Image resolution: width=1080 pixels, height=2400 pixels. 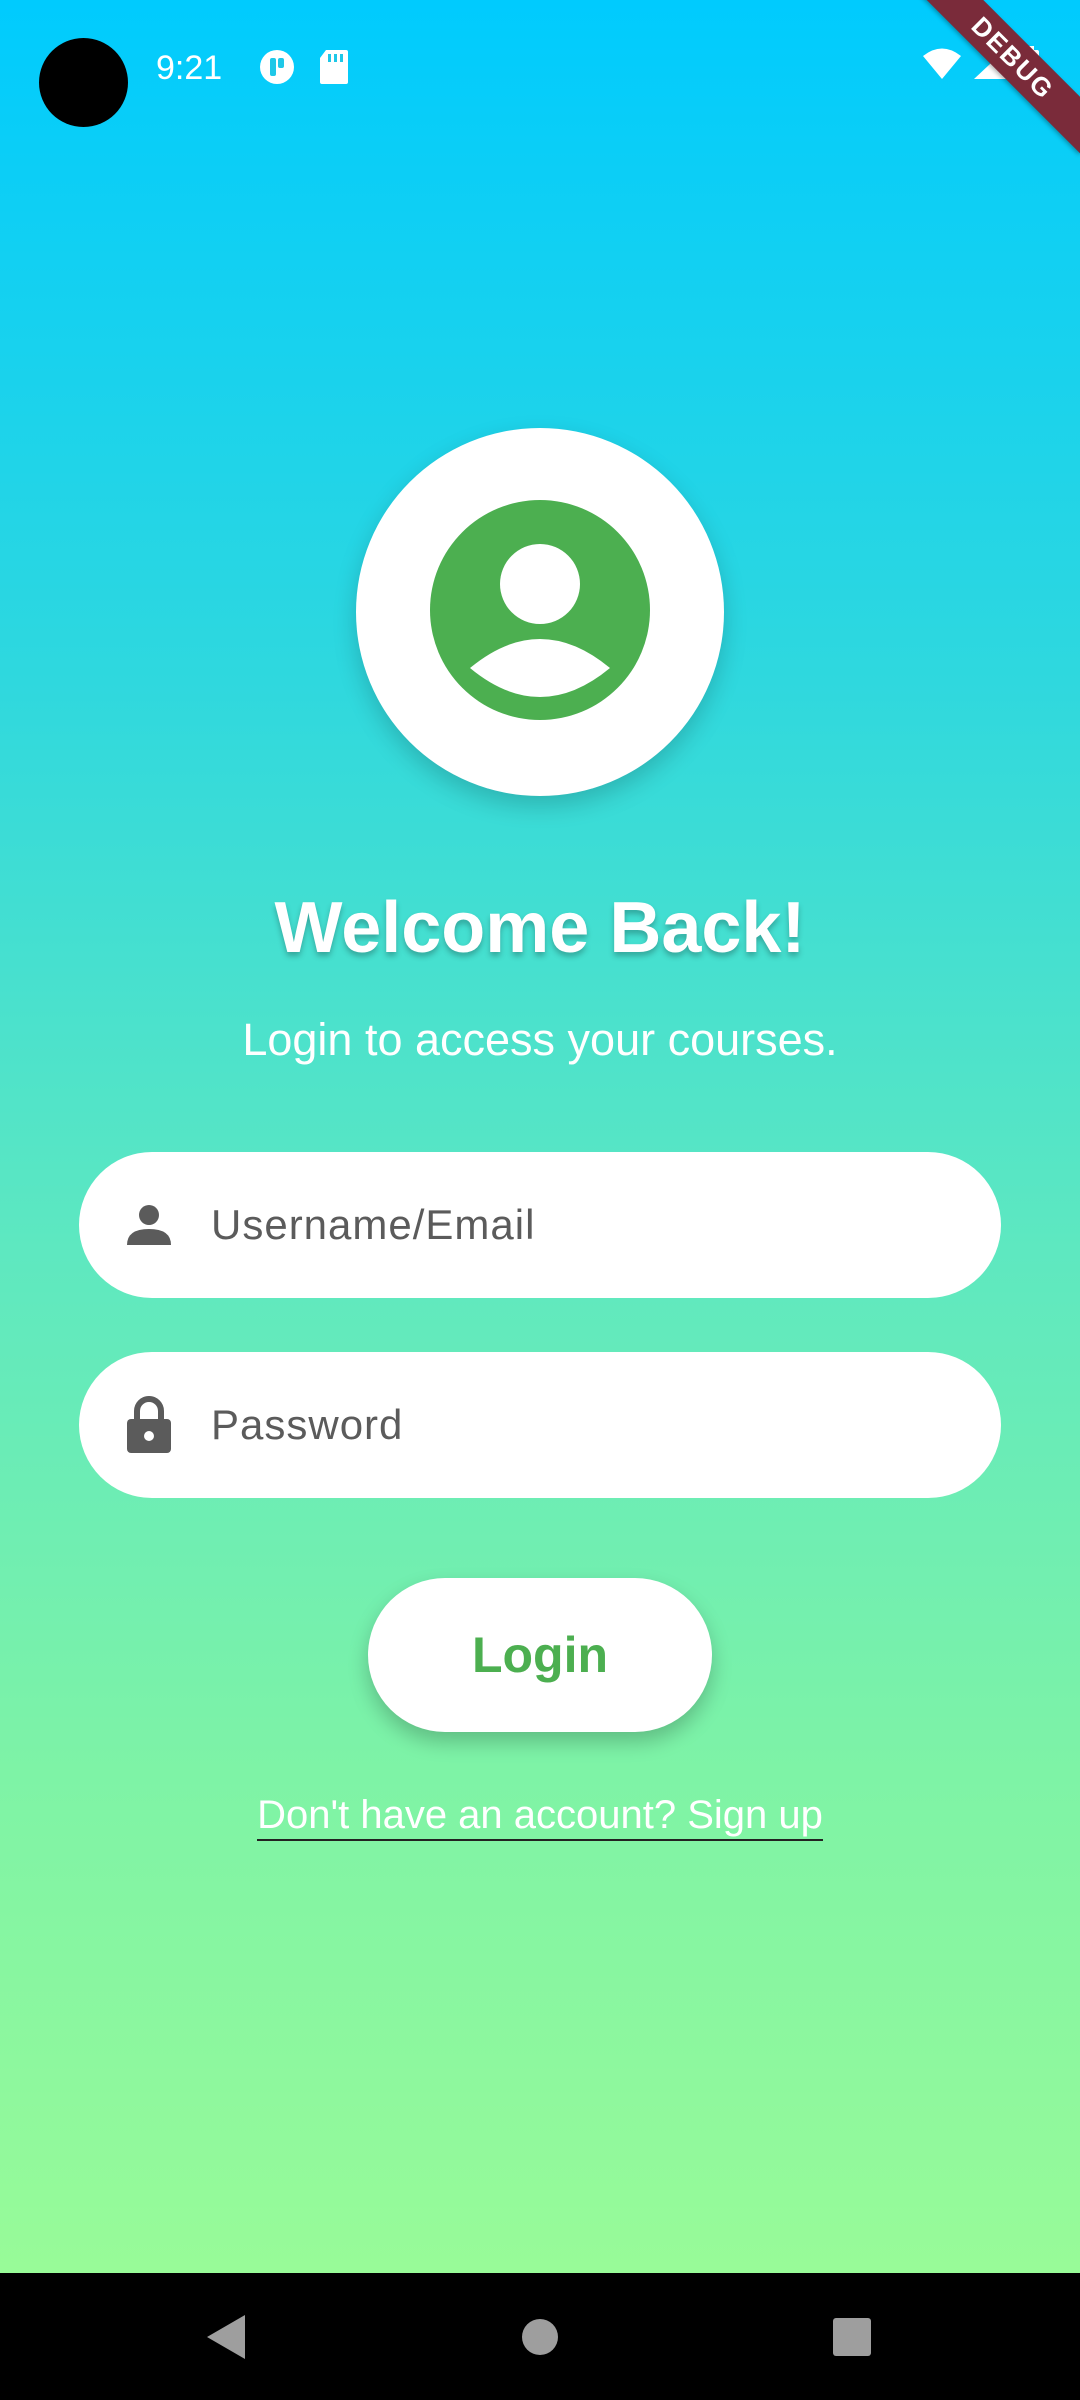 What do you see at coordinates (226, 2337) in the screenshot?
I see `back-icon` at bounding box center [226, 2337].